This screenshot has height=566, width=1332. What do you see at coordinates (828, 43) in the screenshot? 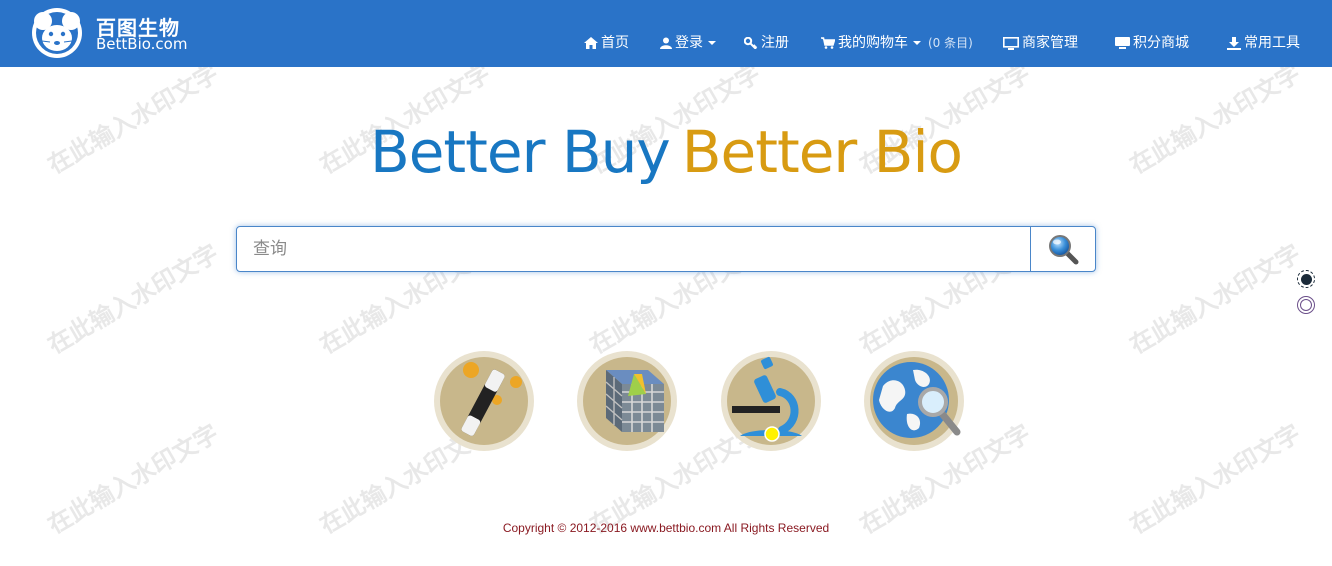
I see `cart-icon` at bounding box center [828, 43].